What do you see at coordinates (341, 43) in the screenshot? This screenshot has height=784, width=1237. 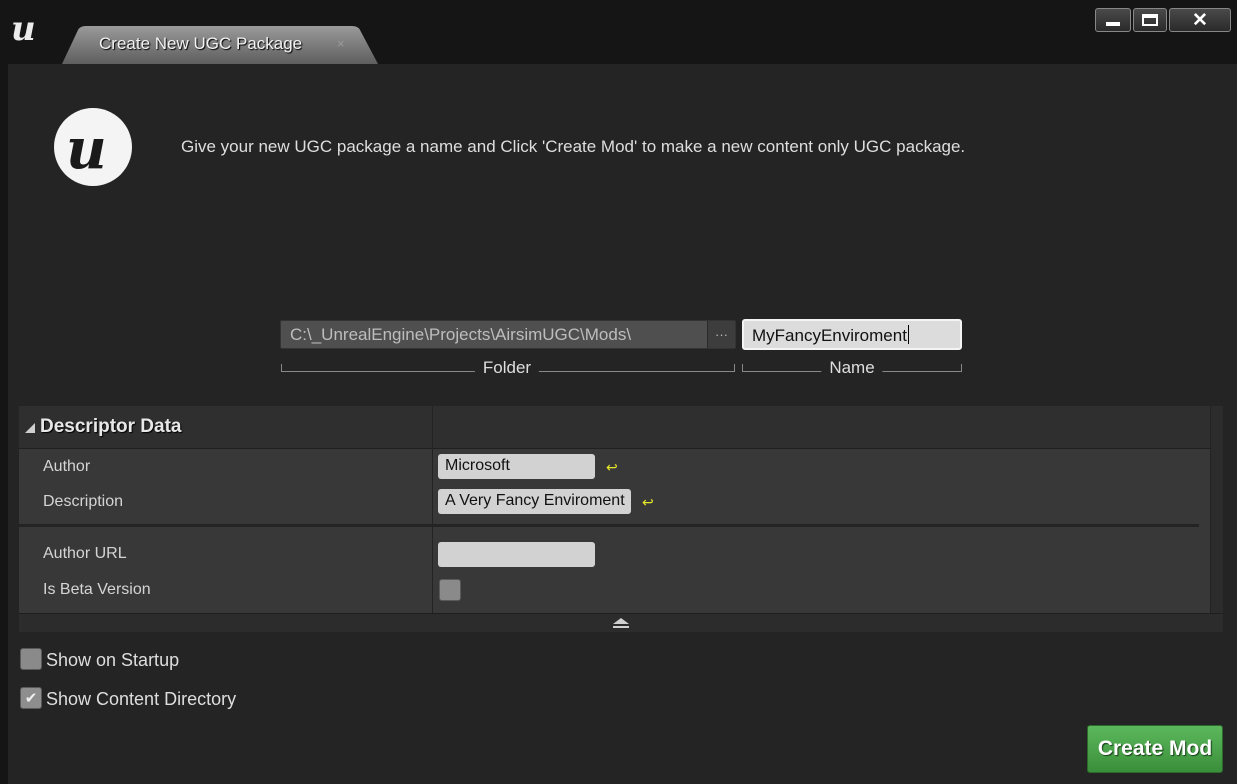 I see `tab-close-icon: ×` at bounding box center [341, 43].